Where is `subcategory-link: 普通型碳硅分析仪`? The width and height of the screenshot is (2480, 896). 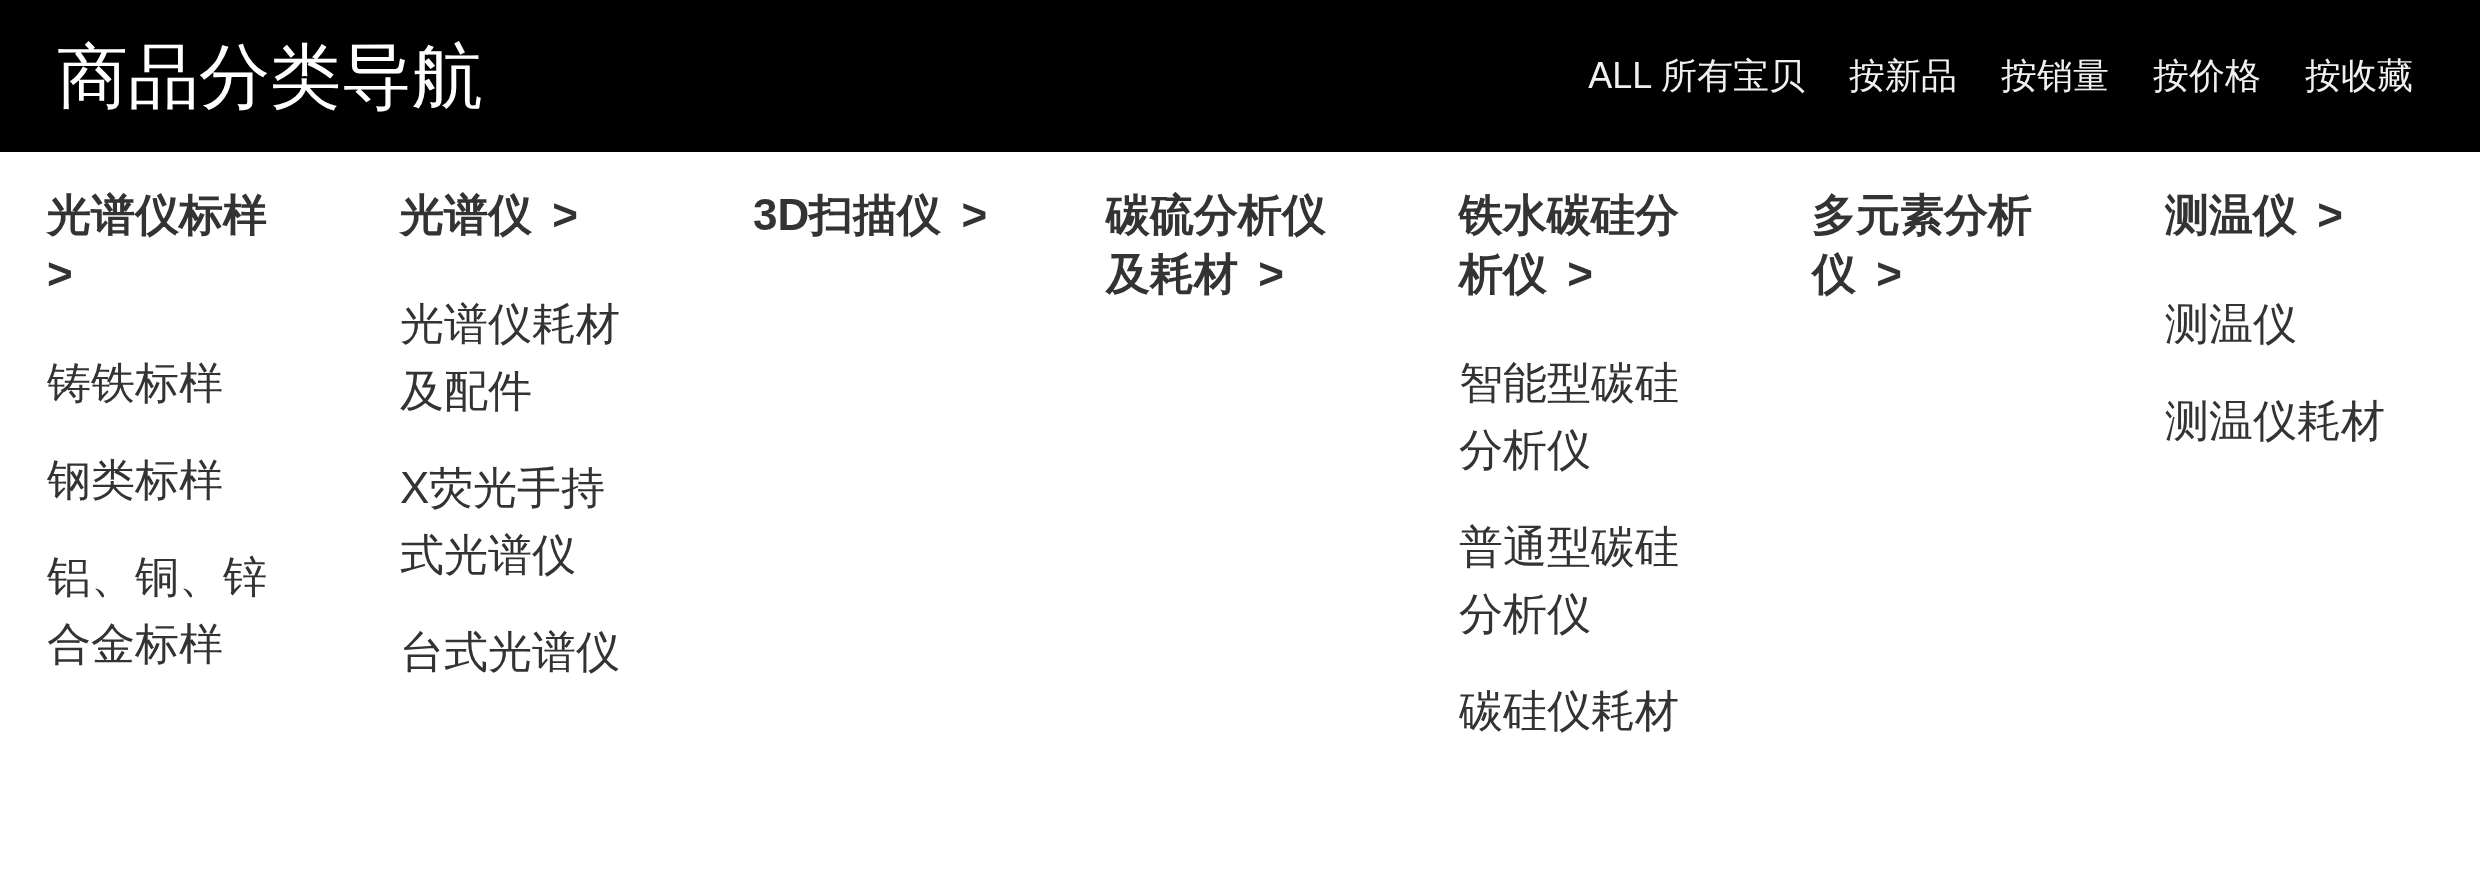
subcategory-link: 普通型碳硅分析仪 is located at coordinates (1580, 580).